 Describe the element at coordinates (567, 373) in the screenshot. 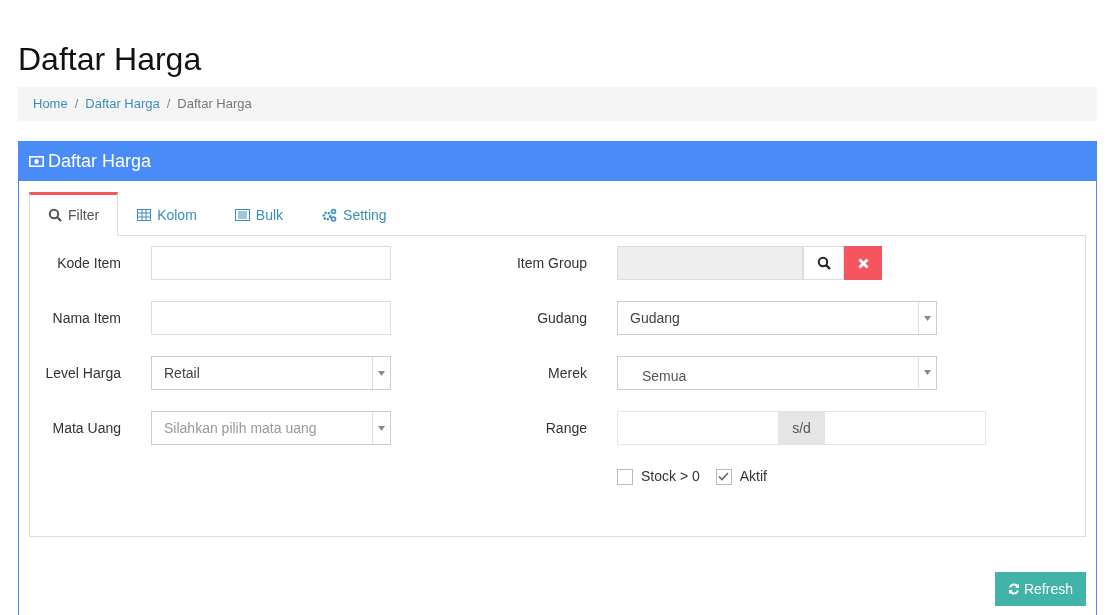

I see `field-label: Merek` at that location.